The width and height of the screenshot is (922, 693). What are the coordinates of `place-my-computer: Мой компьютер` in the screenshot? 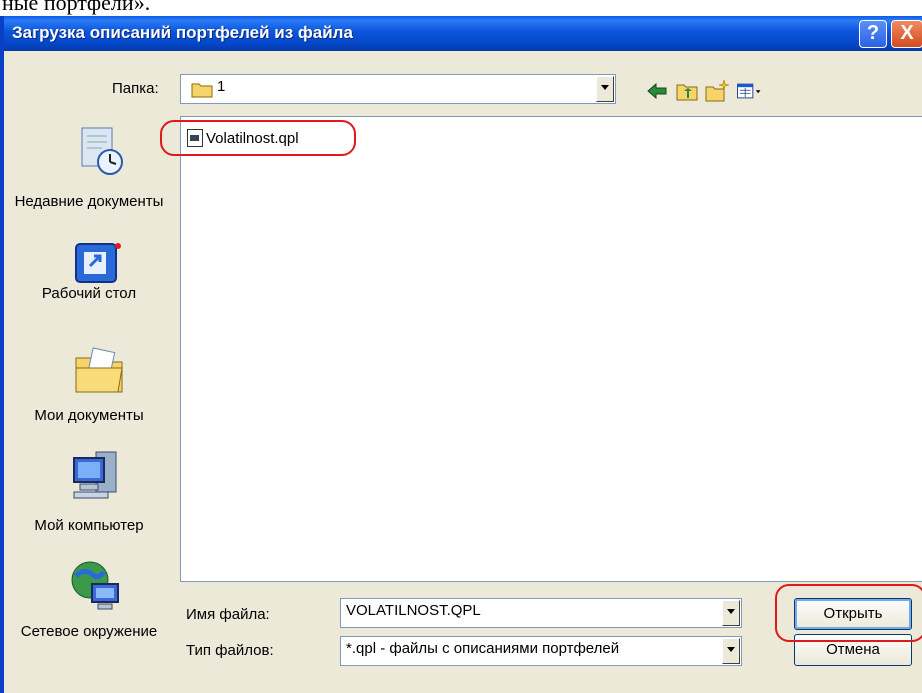 It's located at (89, 498).